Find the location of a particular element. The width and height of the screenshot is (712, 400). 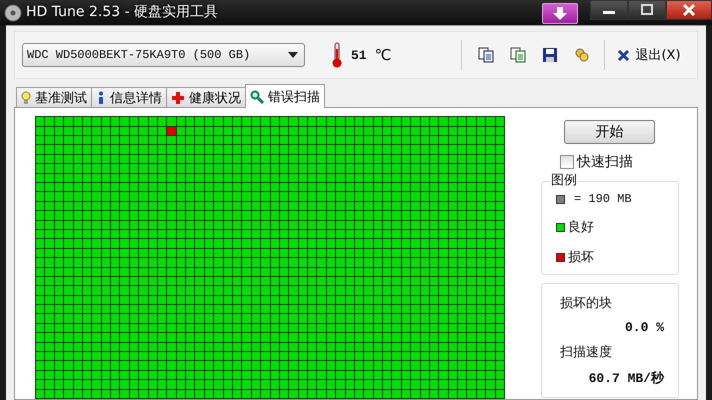

drive-dropdown: WDC WD5000BEKT-75KA9T0 (500 GB) is located at coordinates (163, 55).